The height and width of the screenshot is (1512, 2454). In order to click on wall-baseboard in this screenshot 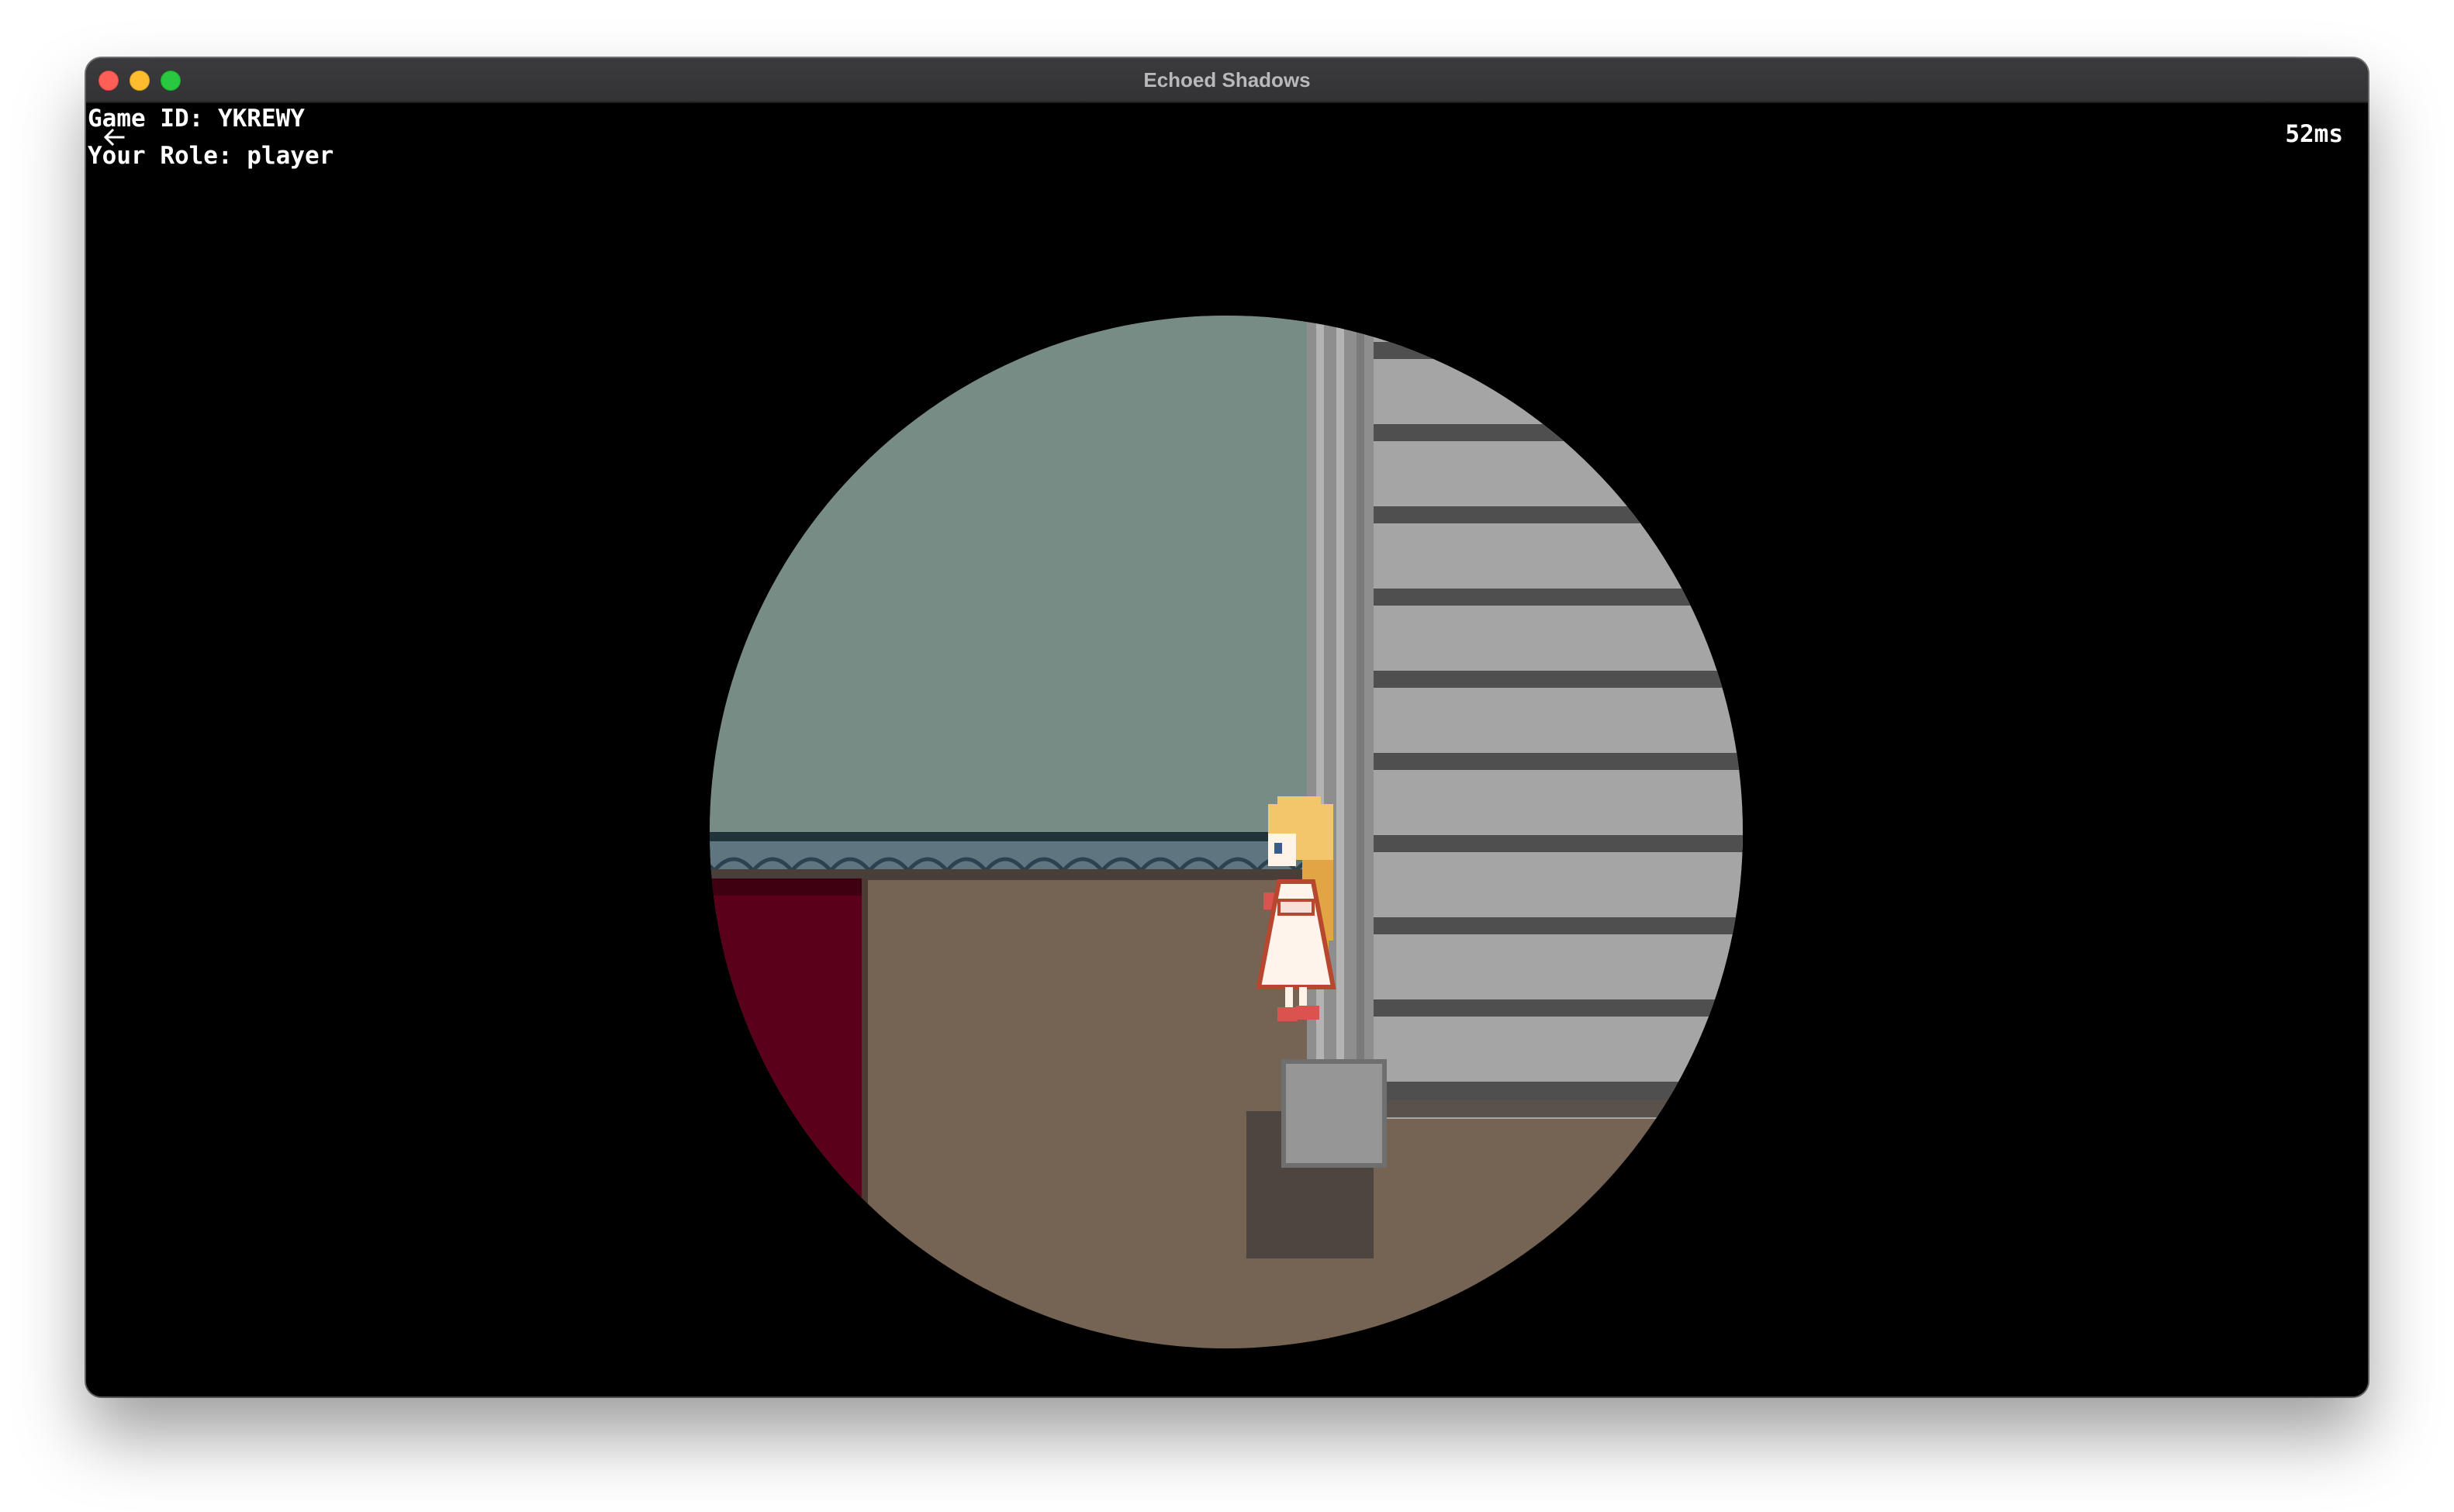, I will do `click(1058, 874)`.